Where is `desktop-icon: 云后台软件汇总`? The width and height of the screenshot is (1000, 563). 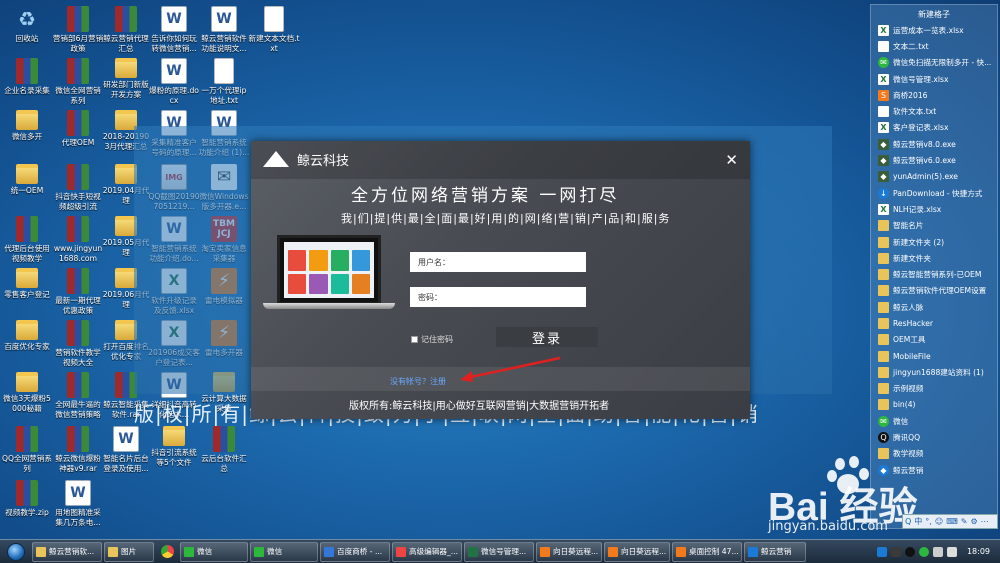 desktop-icon: 云后台软件汇总 is located at coordinates (224, 449).